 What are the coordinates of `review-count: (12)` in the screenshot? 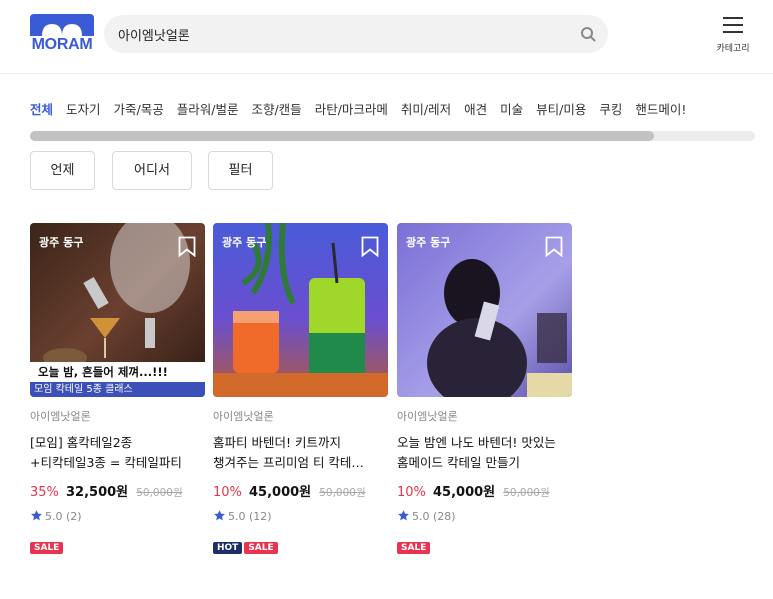 It's located at (260, 516).